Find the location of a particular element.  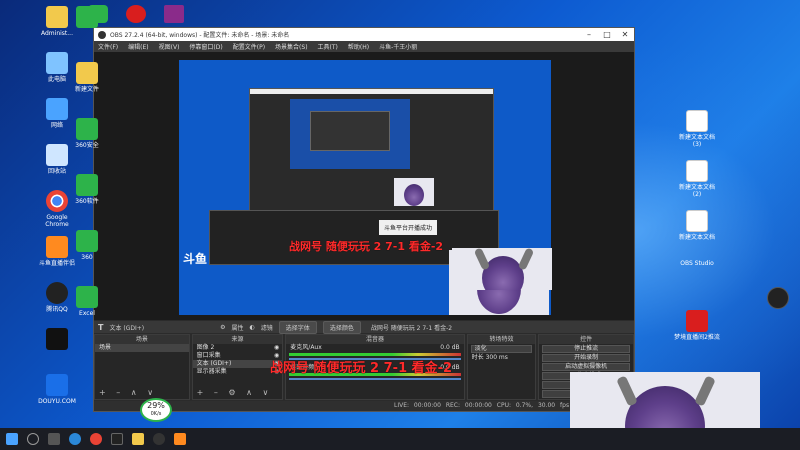

scenes-dock: 场景 场景 + – ∧ ∨ is located at coordinates (142, 367).